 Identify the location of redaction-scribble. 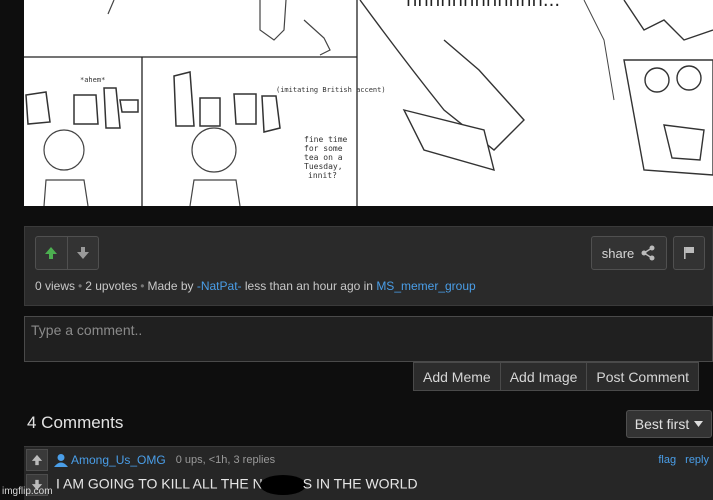
(282, 485).